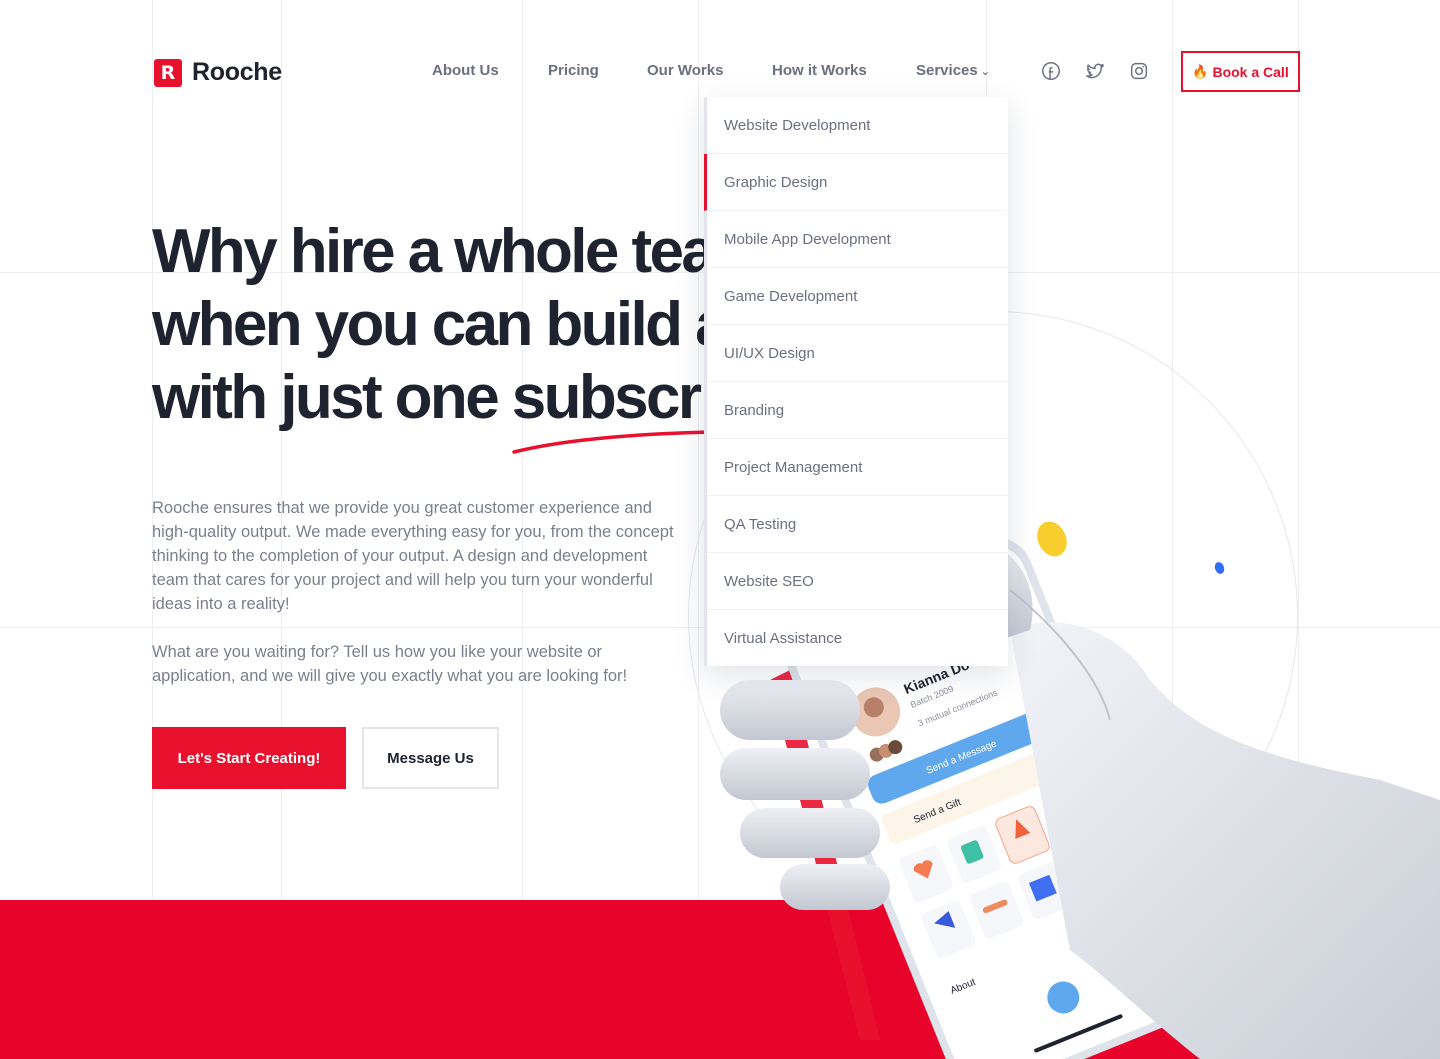 The height and width of the screenshot is (1059, 1440). I want to click on instagram-icon, so click(1139, 71).